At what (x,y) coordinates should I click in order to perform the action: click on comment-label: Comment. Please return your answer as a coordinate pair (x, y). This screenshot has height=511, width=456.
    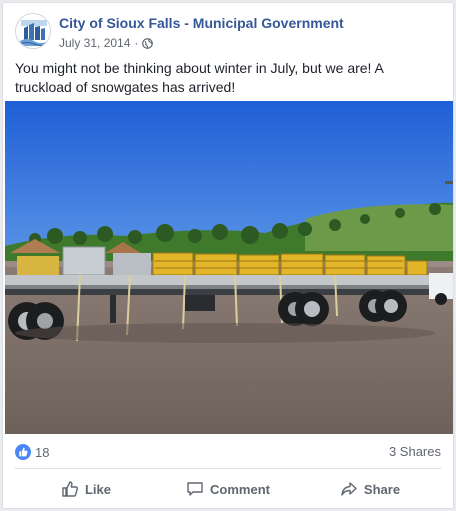
    Looking at the image, I should click on (240, 489).